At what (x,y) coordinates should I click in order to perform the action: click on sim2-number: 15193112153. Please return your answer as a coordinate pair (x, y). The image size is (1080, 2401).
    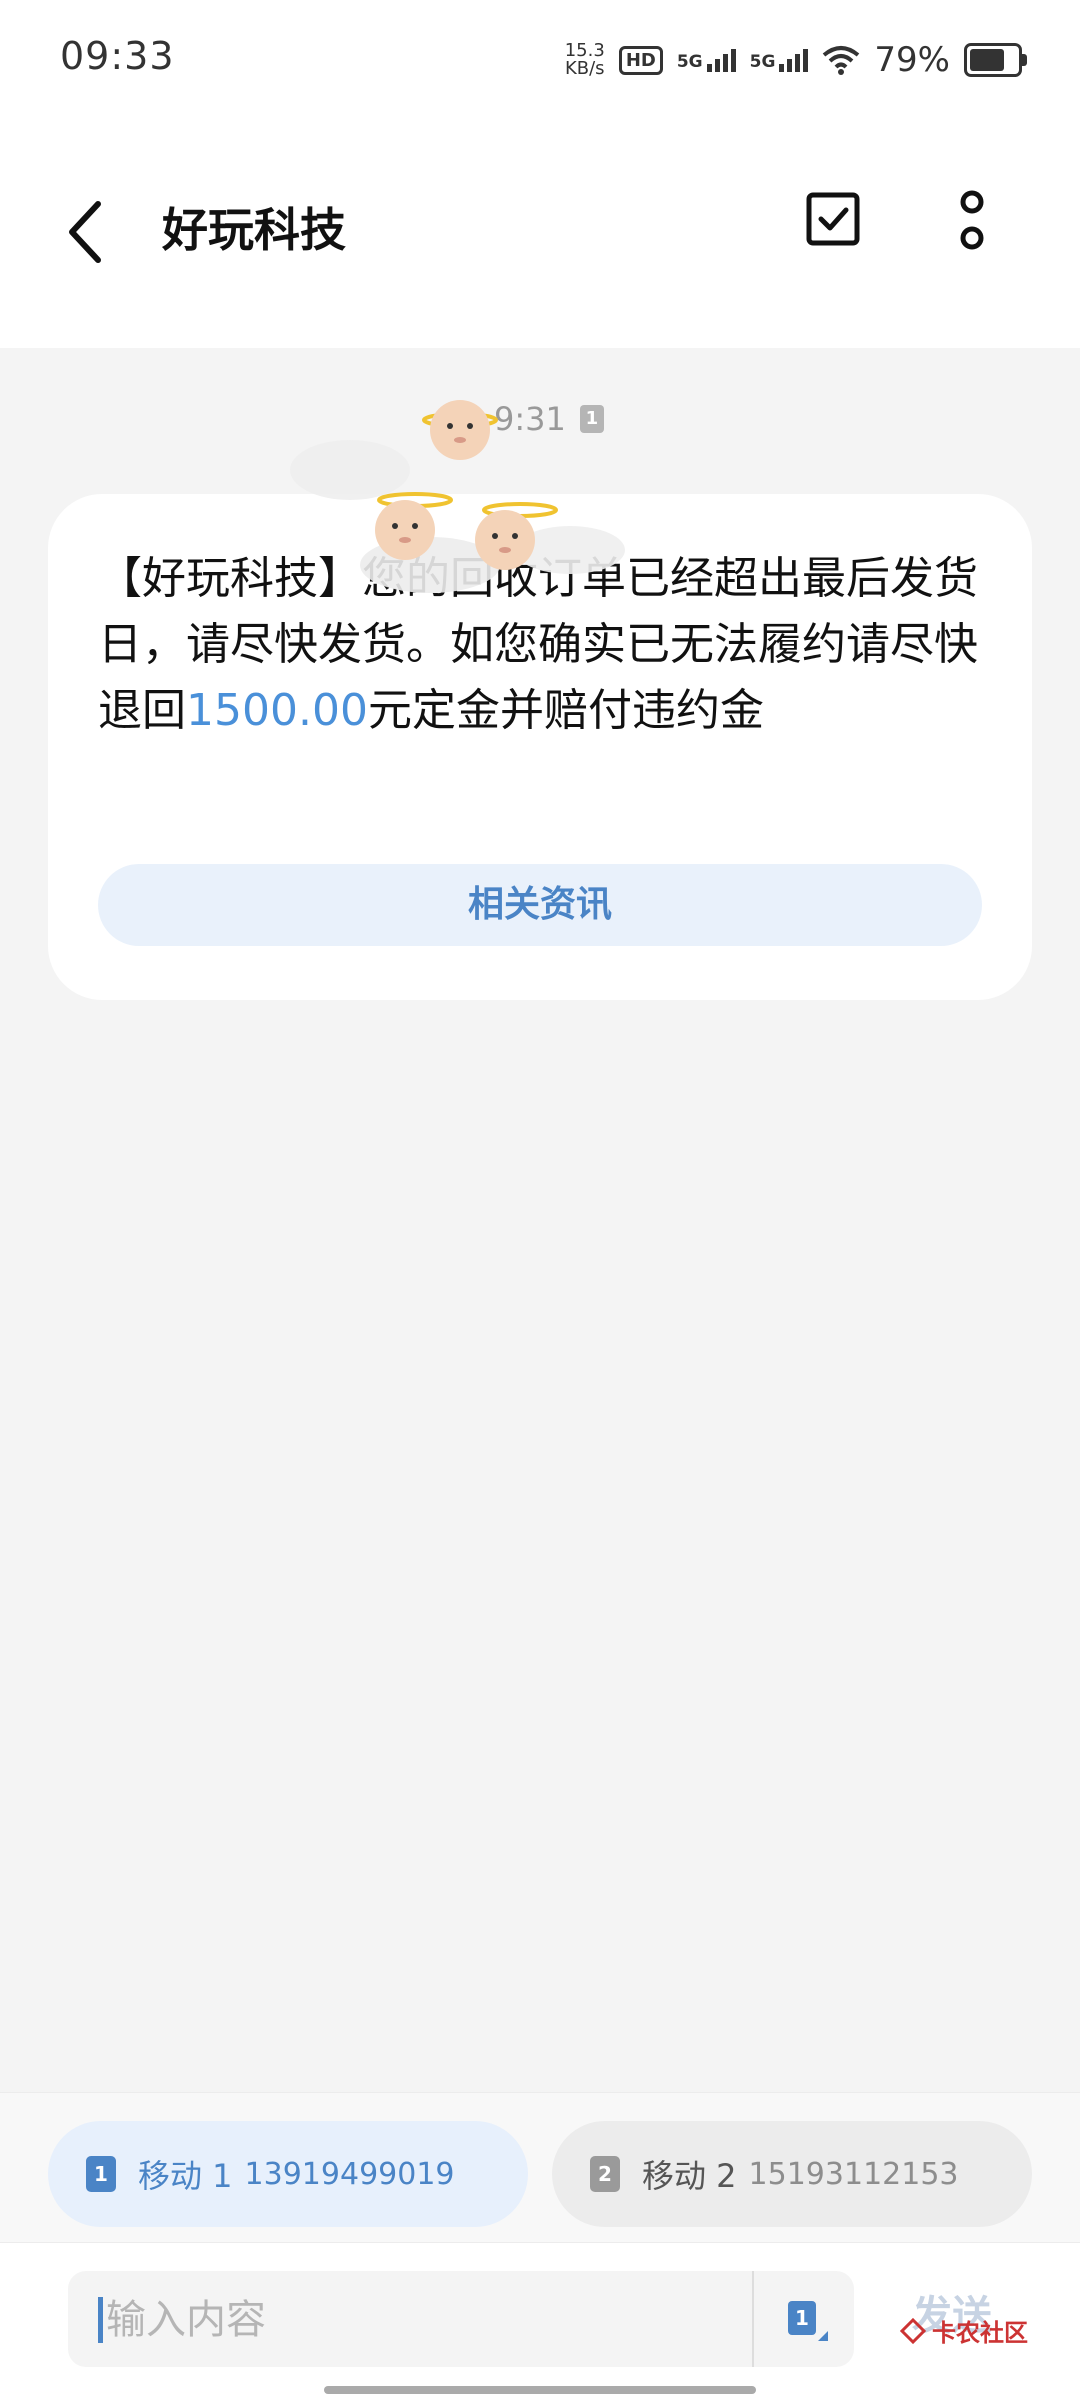
    Looking at the image, I should click on (853, 2174).